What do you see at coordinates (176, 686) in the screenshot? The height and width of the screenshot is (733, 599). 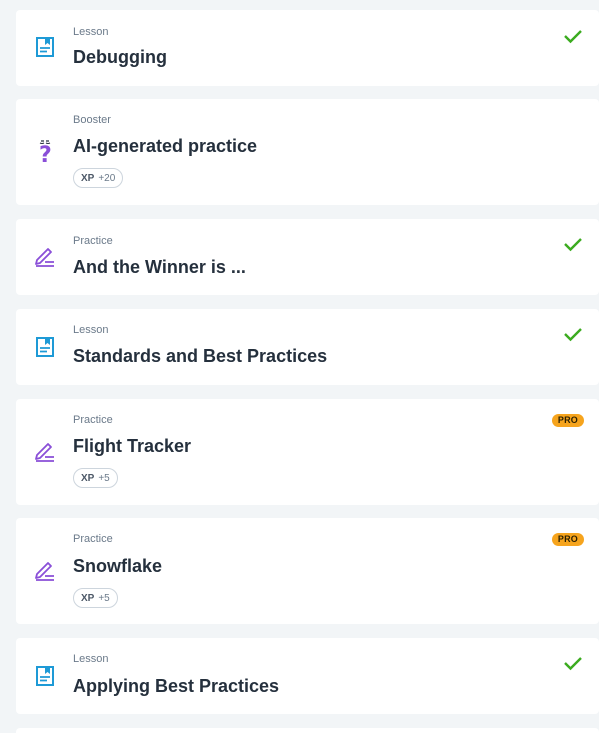 I see `item-title: Applying Best Practices` at bounding box center [176, 686].